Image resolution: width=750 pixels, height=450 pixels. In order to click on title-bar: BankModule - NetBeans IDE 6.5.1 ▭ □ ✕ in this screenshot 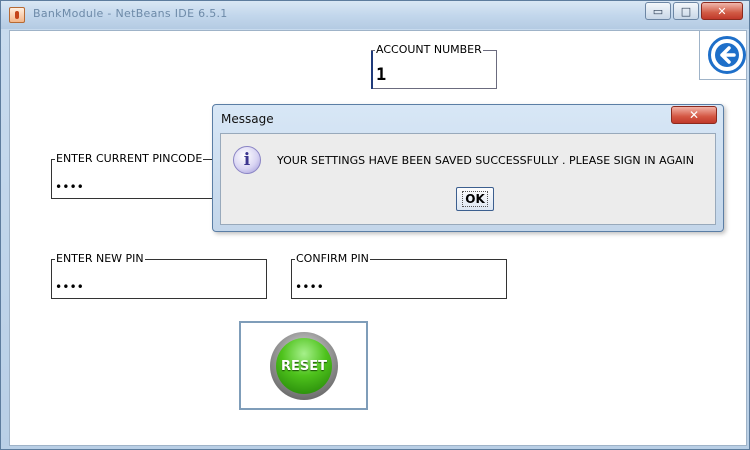, I will do `click(375, 15)`.